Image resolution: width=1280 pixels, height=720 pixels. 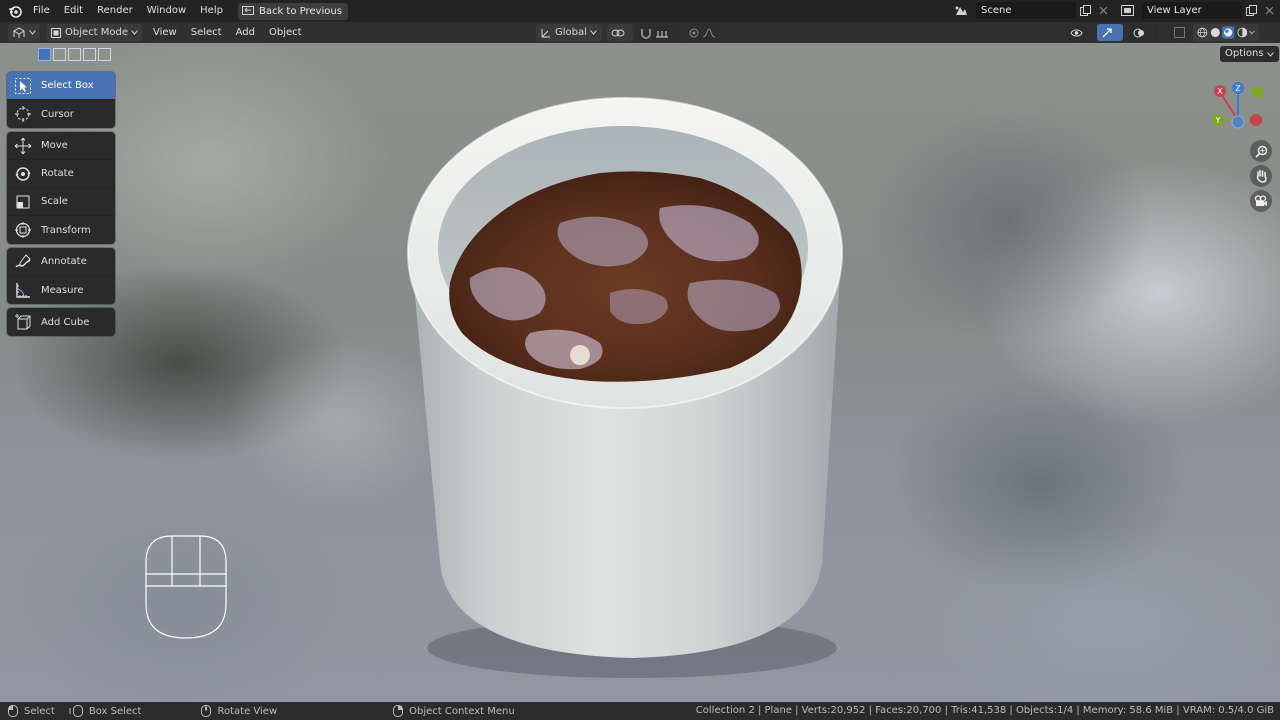 I want to click on gizmo-toggle-button, so click(x=1110, y=32).